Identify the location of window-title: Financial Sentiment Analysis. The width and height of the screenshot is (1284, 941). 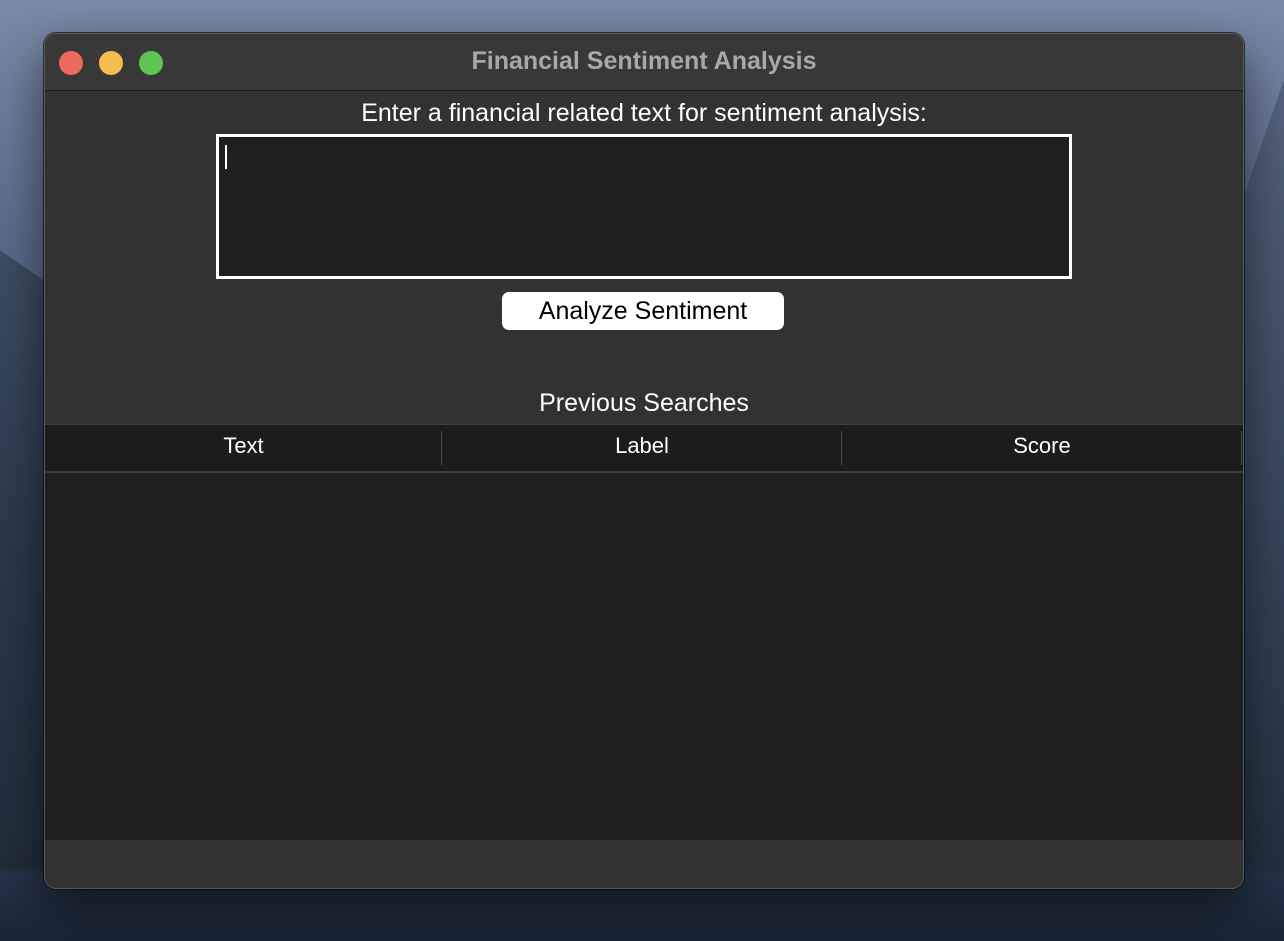
(644, 61).